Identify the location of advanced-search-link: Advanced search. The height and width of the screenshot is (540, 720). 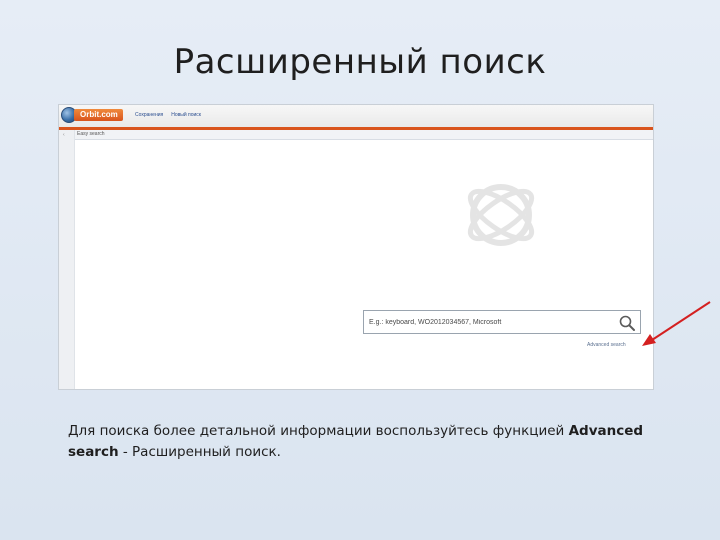
(606, 345).